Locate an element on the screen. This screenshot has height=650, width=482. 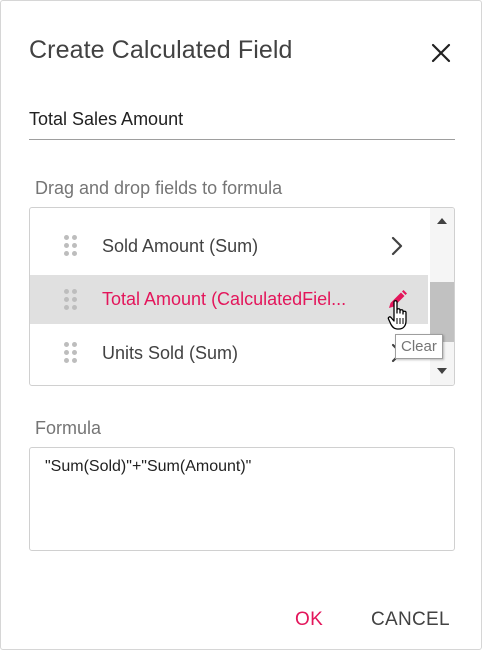
list-item-sold-amount: Sold Amount (Sum) is located at coordinates (229, 246).